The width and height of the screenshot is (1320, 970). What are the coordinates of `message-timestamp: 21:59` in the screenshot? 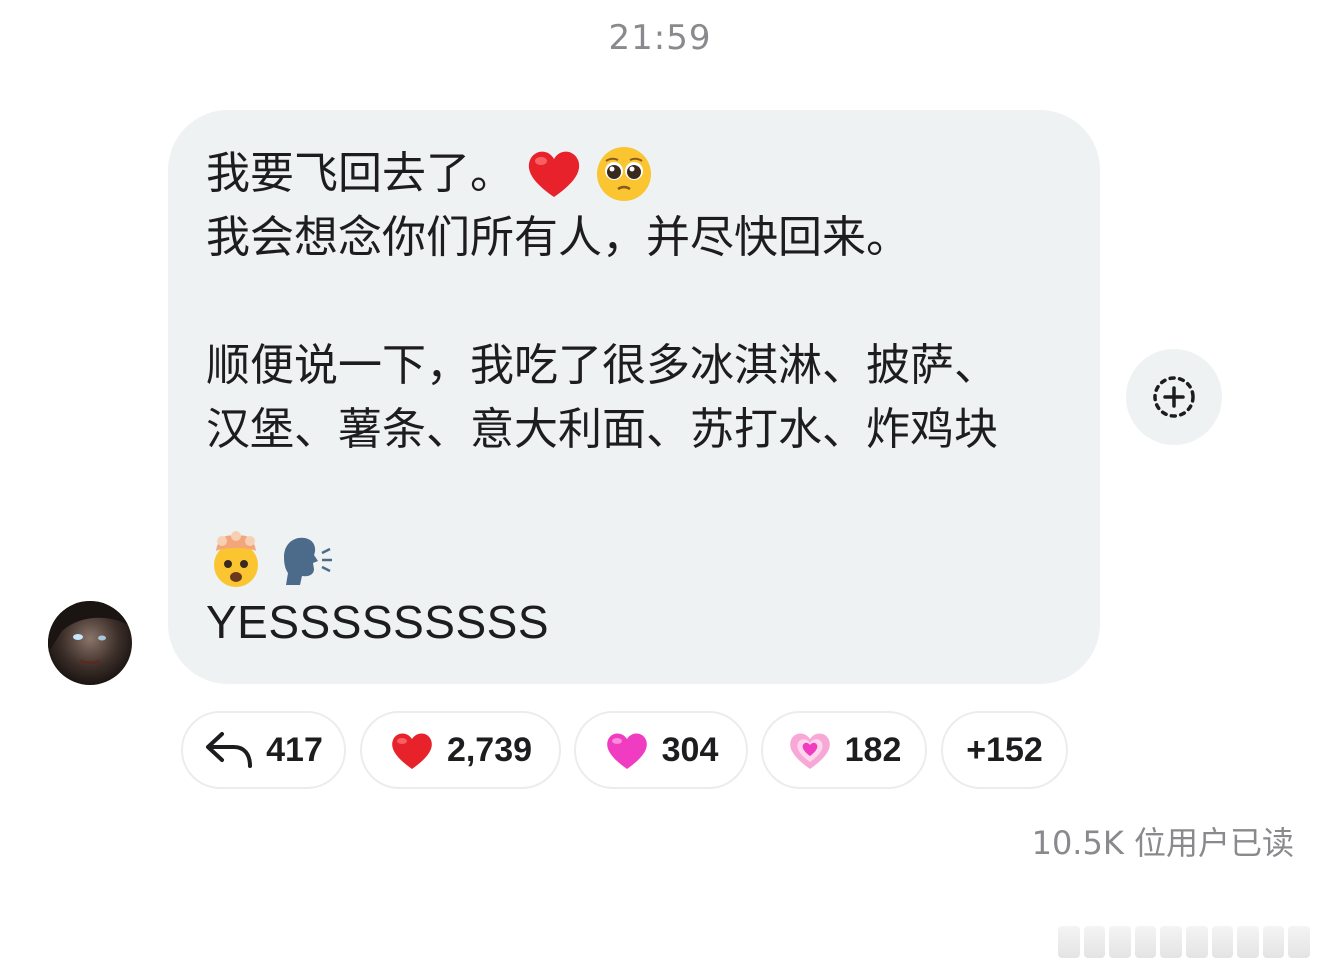 It's located at (660, 38).